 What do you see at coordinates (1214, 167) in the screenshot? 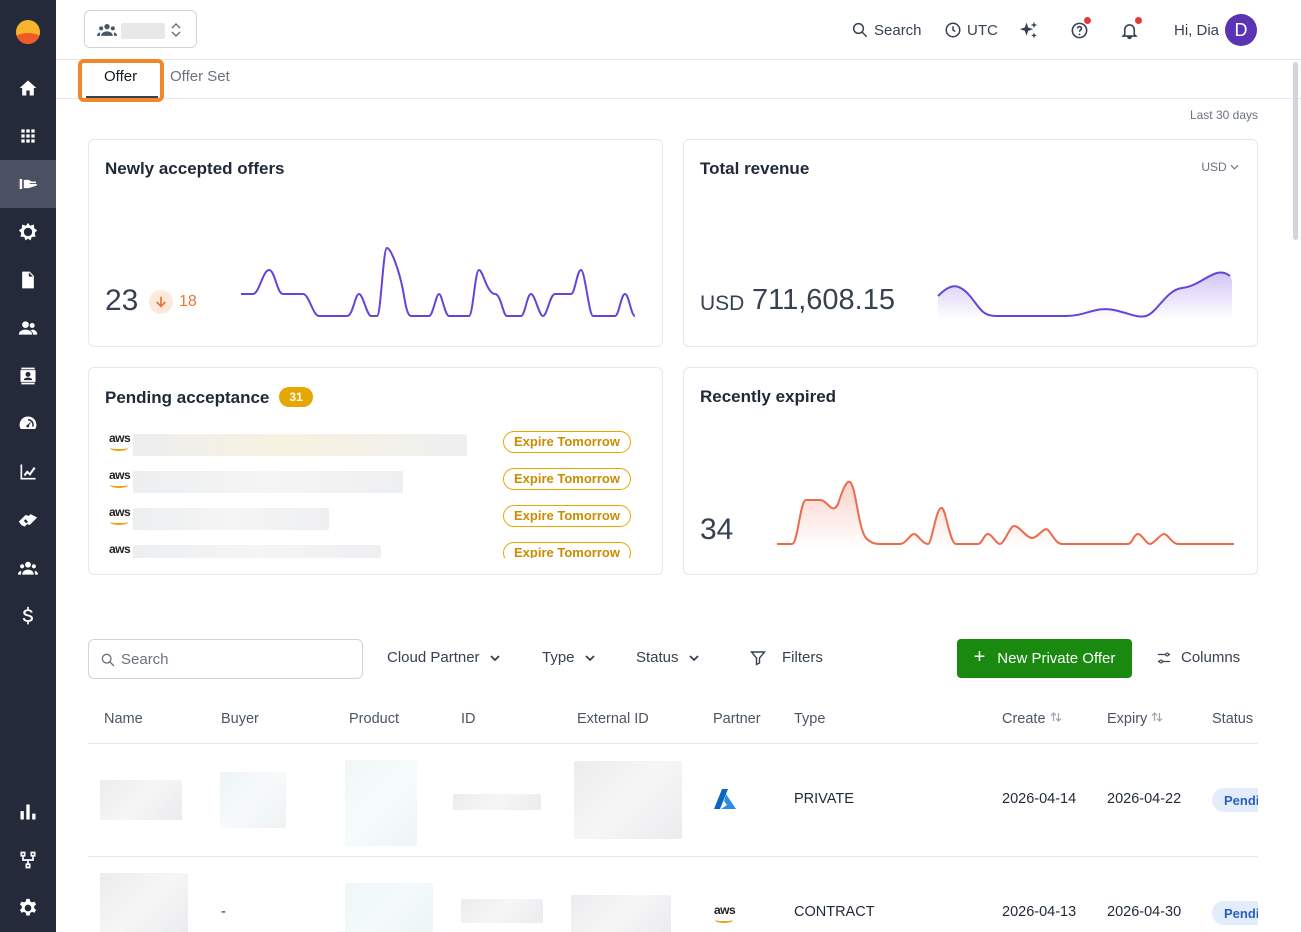
I see `currency-selector-value: USD` at bounding box center [1214, 167].